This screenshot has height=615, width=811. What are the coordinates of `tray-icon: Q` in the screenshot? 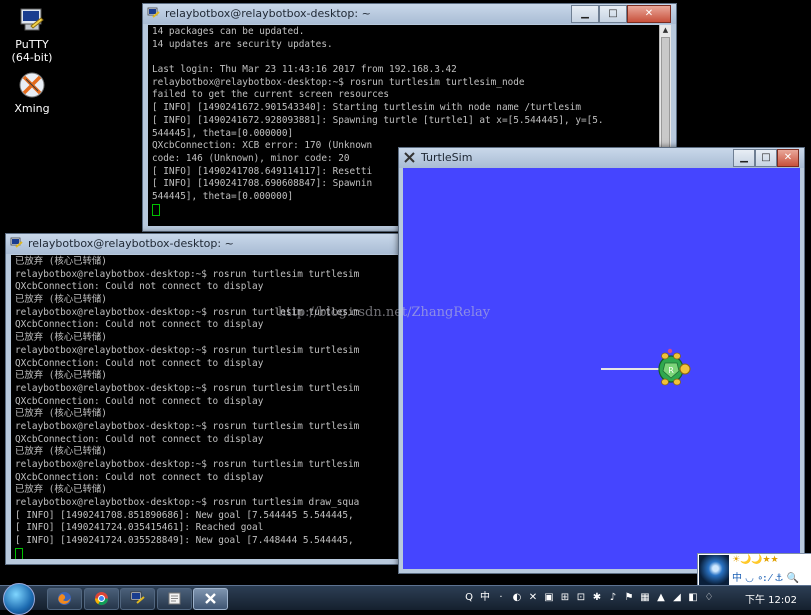 It's located at (469, 598).